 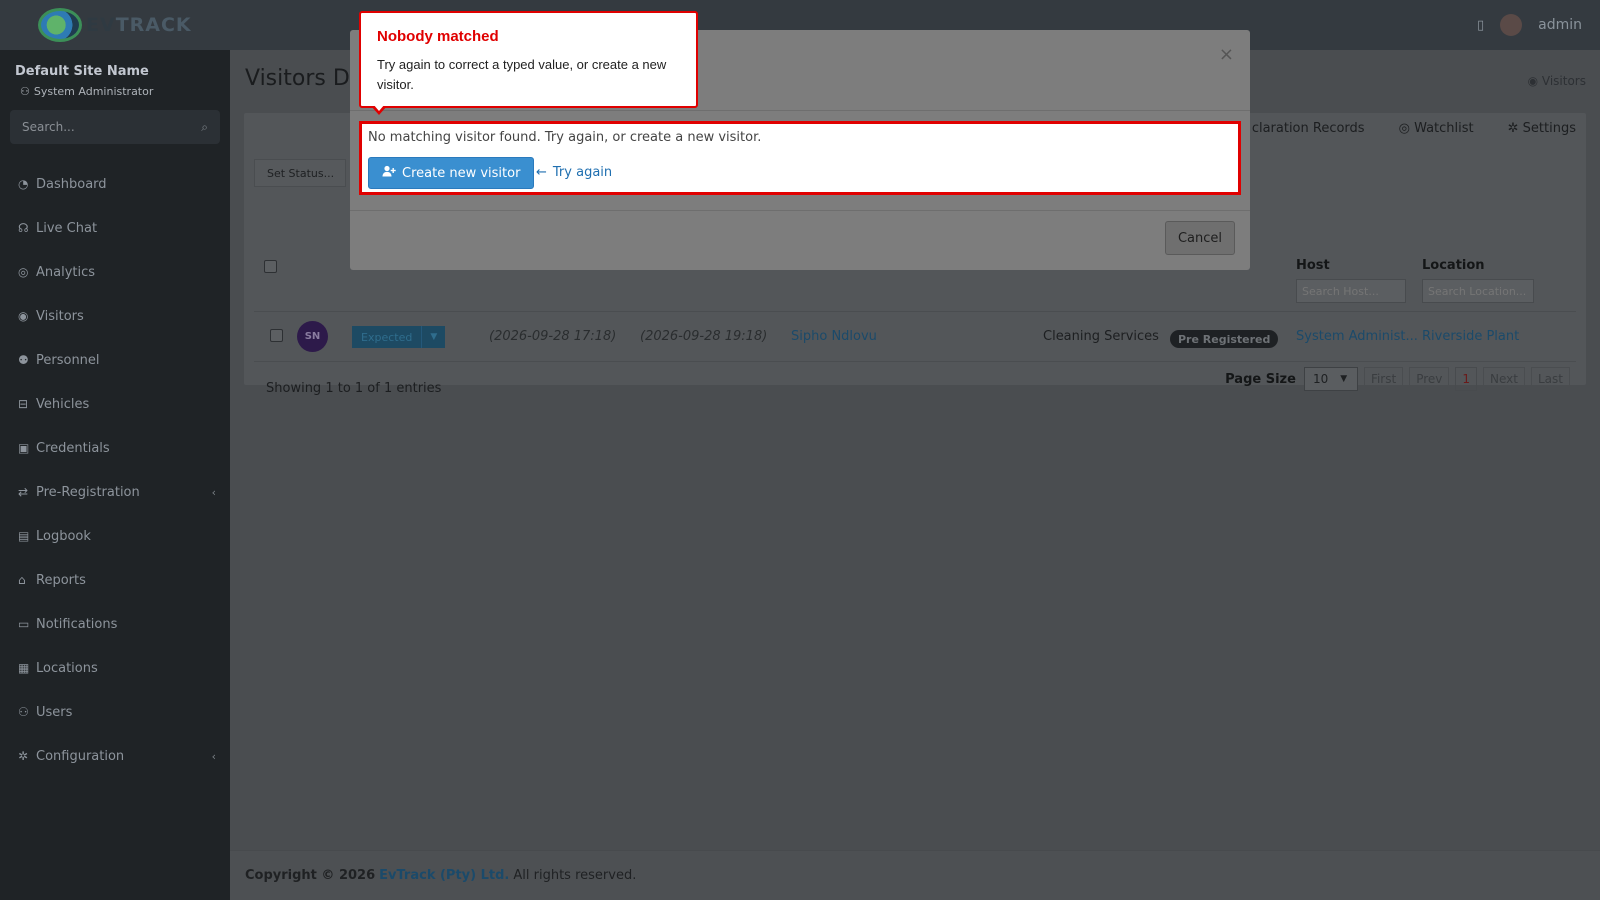 I want to click on next-page-button: Next, so click(x=1504, y=379).